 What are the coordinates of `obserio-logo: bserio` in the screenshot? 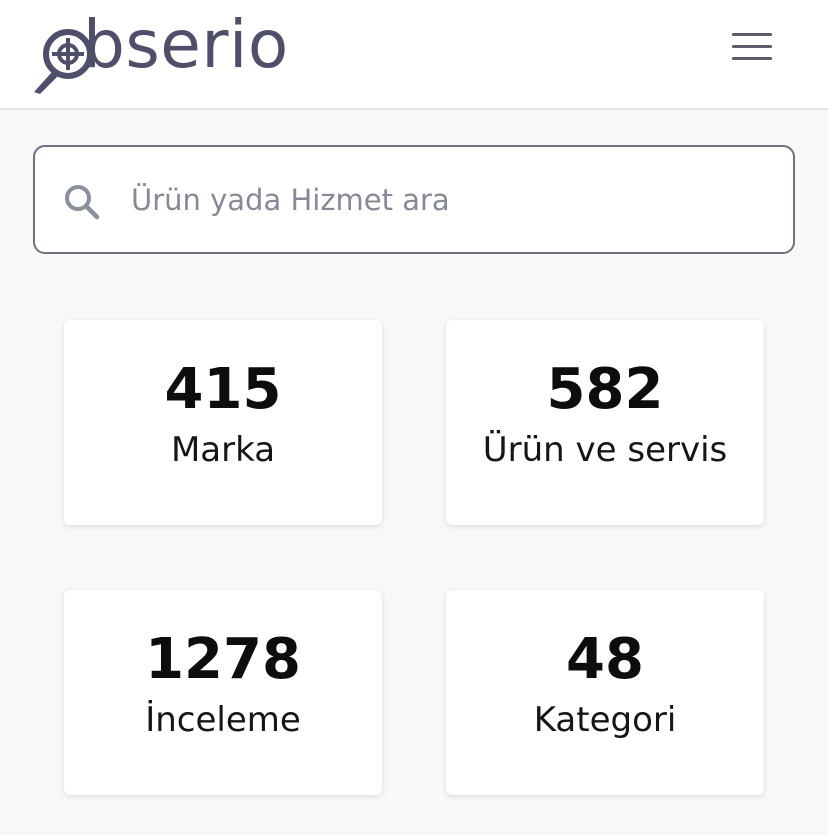 It's located at (175, 50).